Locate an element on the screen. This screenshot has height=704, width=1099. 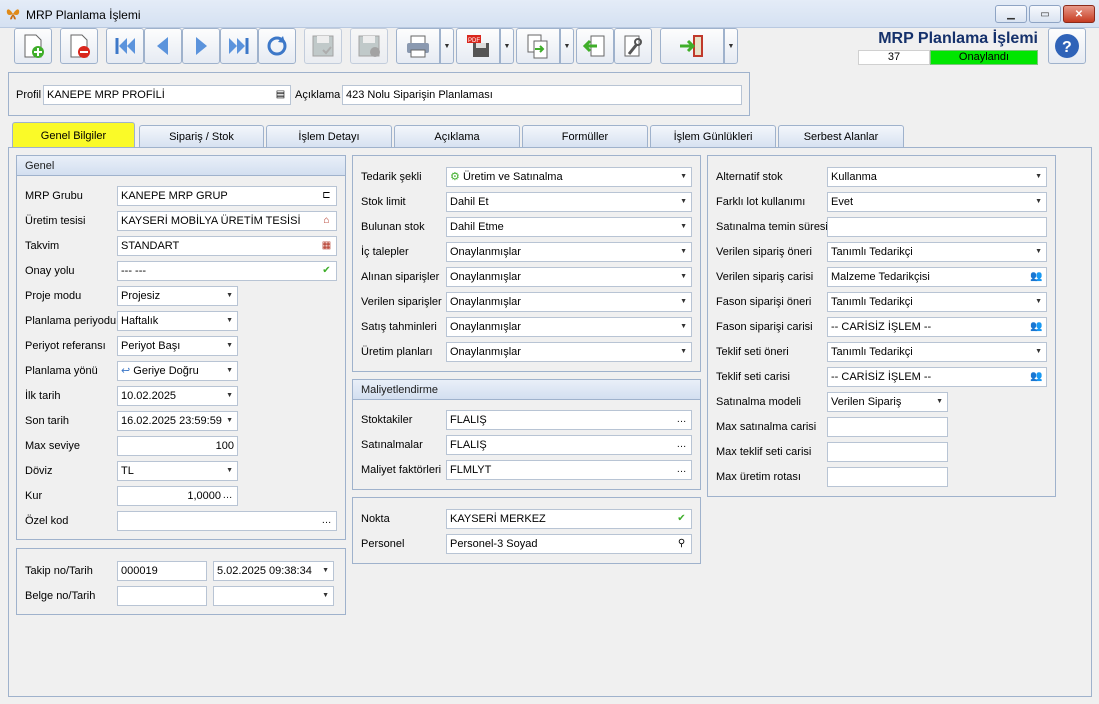
next-record-button is located at coordinates (201, 46).